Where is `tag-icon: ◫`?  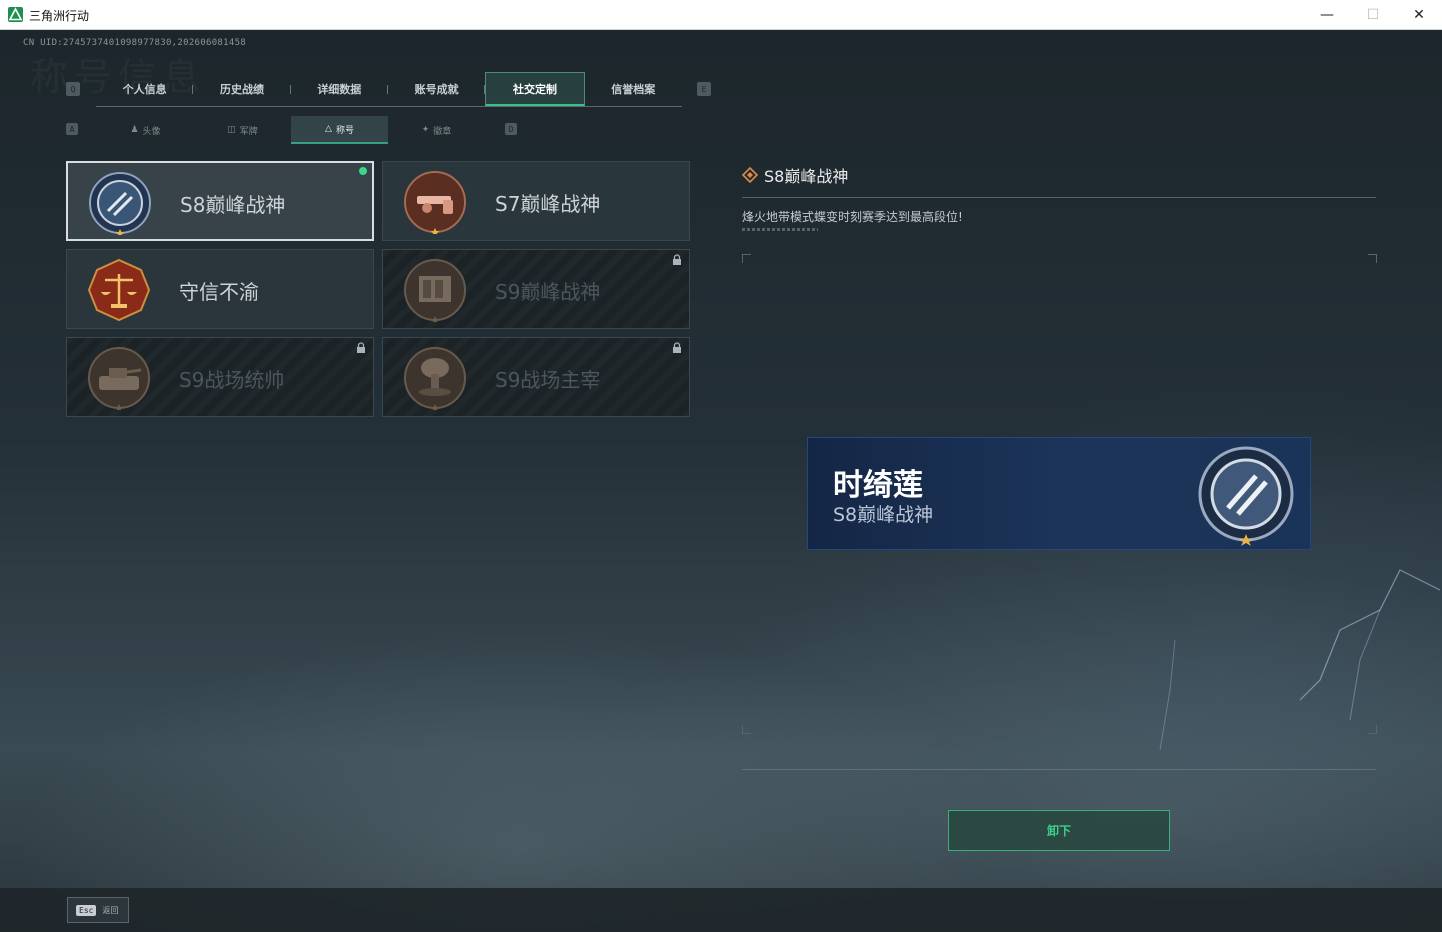
tag-icon: ◫ is located at coordinates (231, 130).